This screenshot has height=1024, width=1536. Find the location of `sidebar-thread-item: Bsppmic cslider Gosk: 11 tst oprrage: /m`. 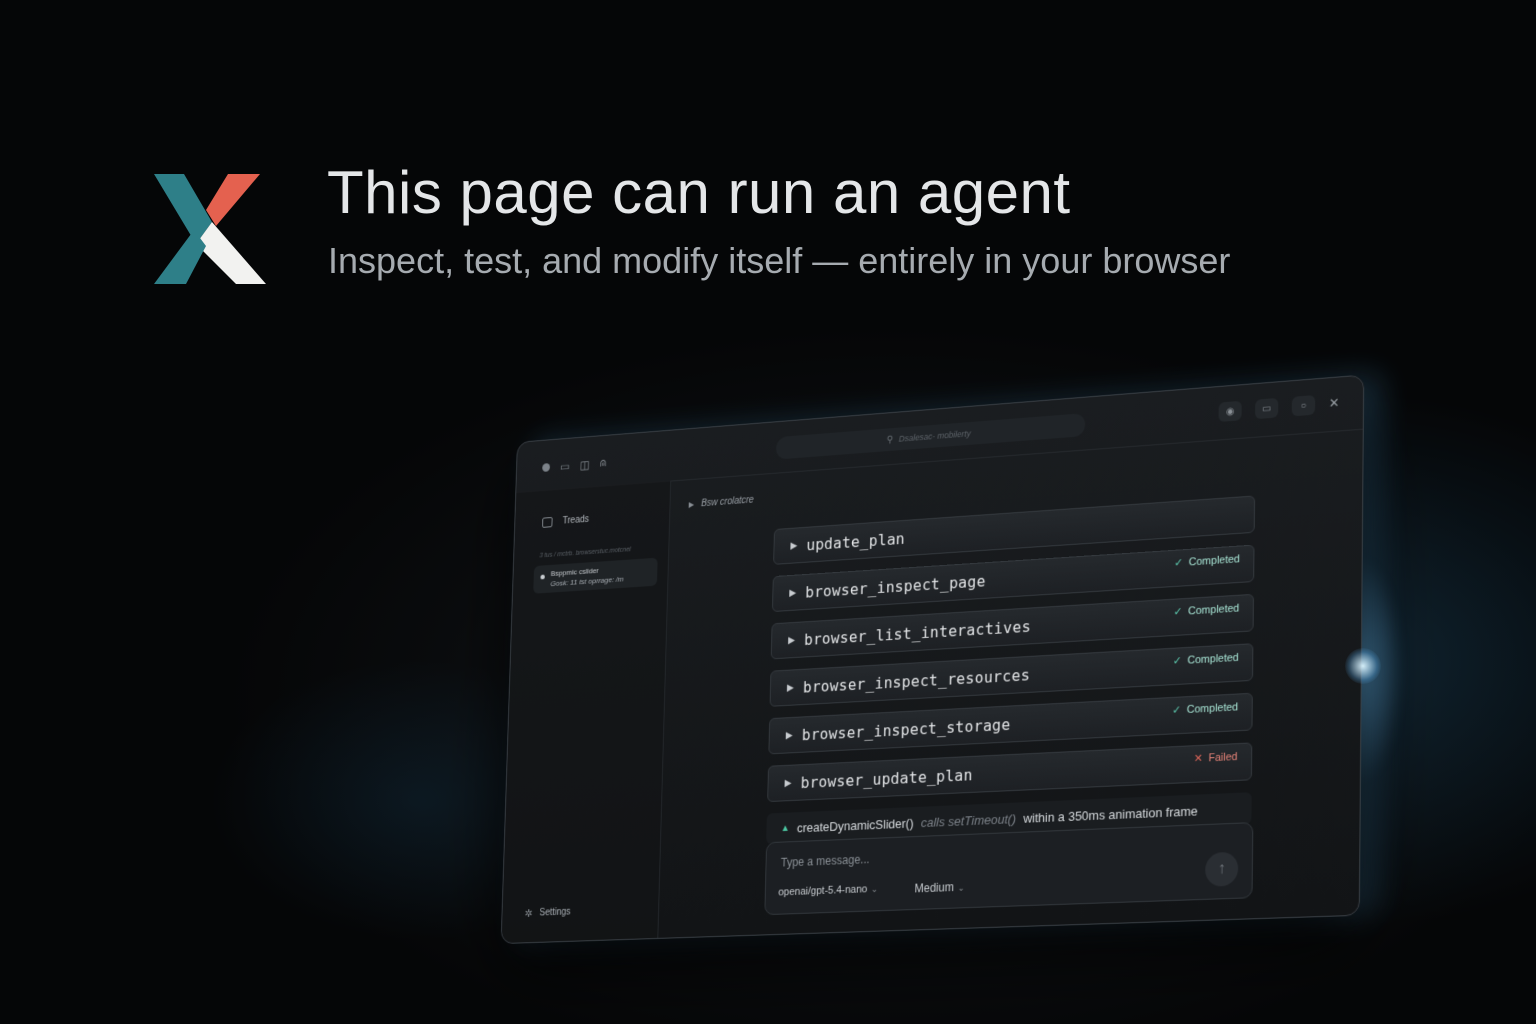

sidebar-thread-item: Bsppmic cslider Gosk: 11 tst oprrage: /m is located at coordinates (595, 576).